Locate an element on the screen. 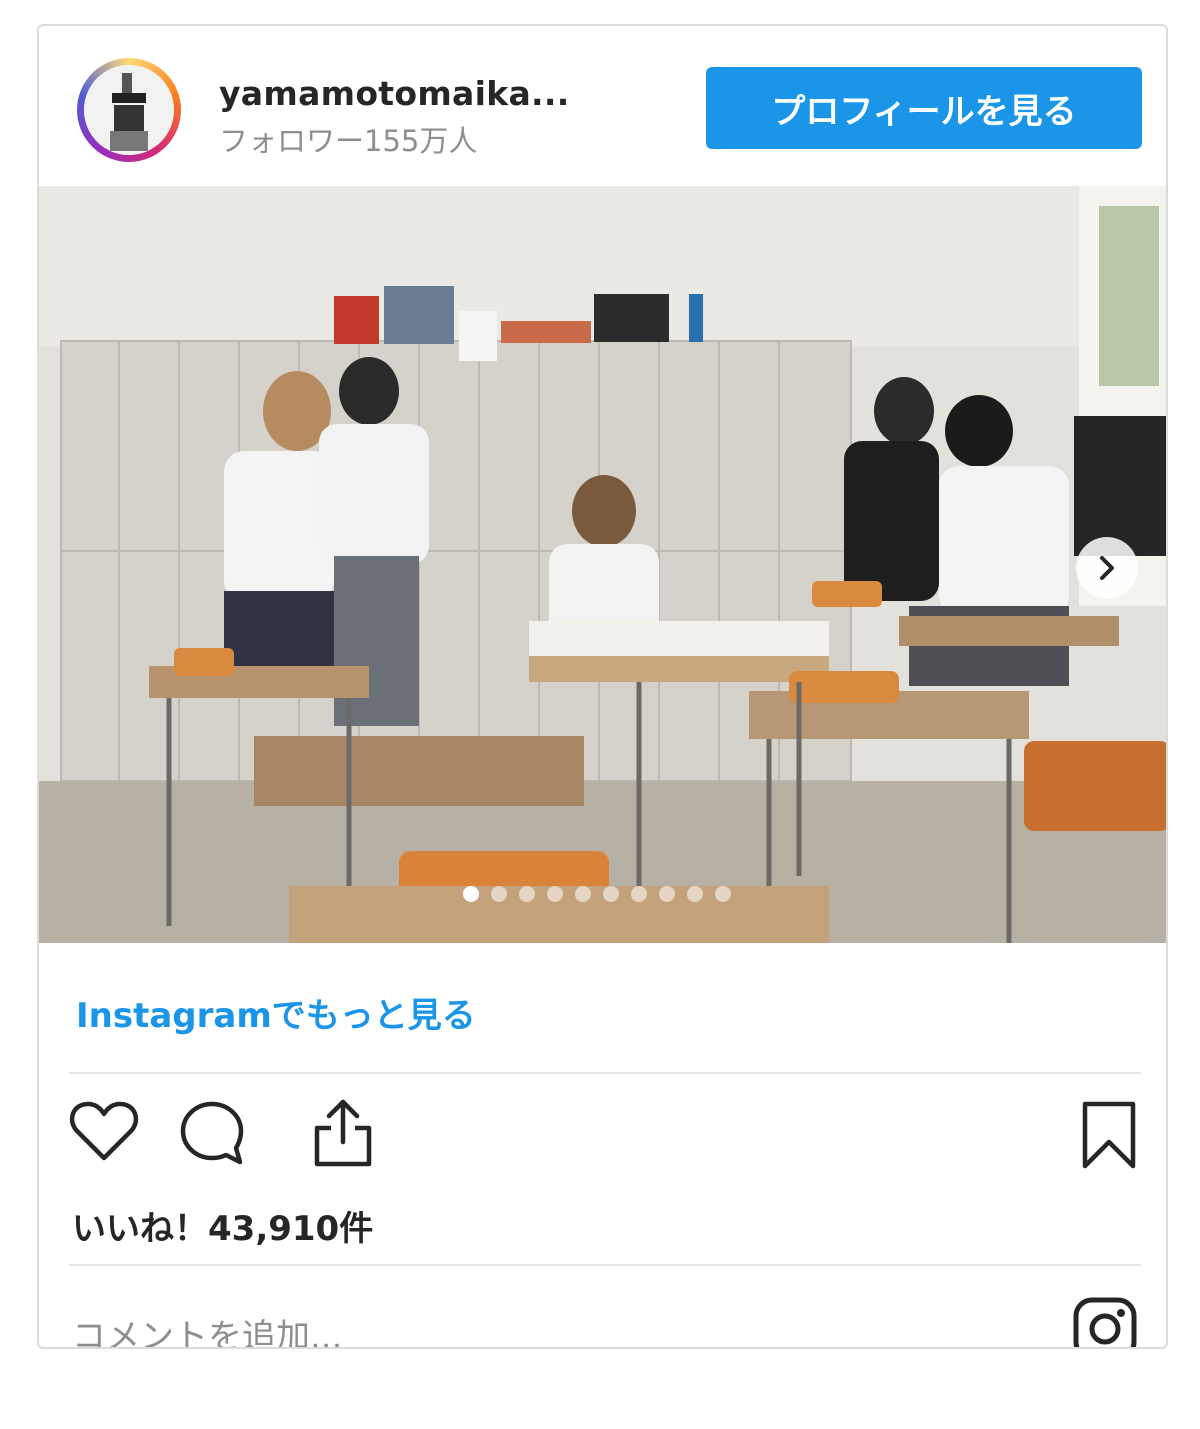 The width and height of the screenshot is (1200, 1429). next-slide-button is located at coordinates (1107, 568).